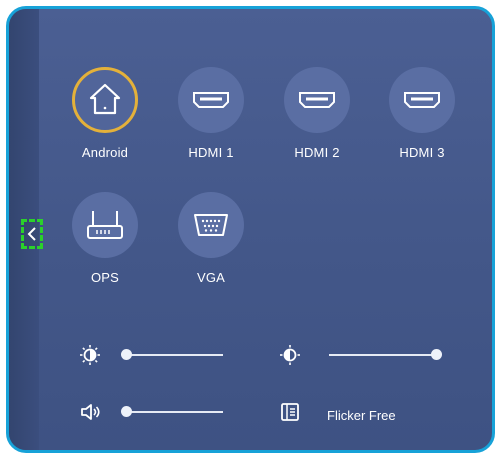 The width and height of the screenshot is (501, 459). What do you see at coordinates (105, 152) in the screenshot?
I see `source-android-label: Android` at bounding box center [105, 152].